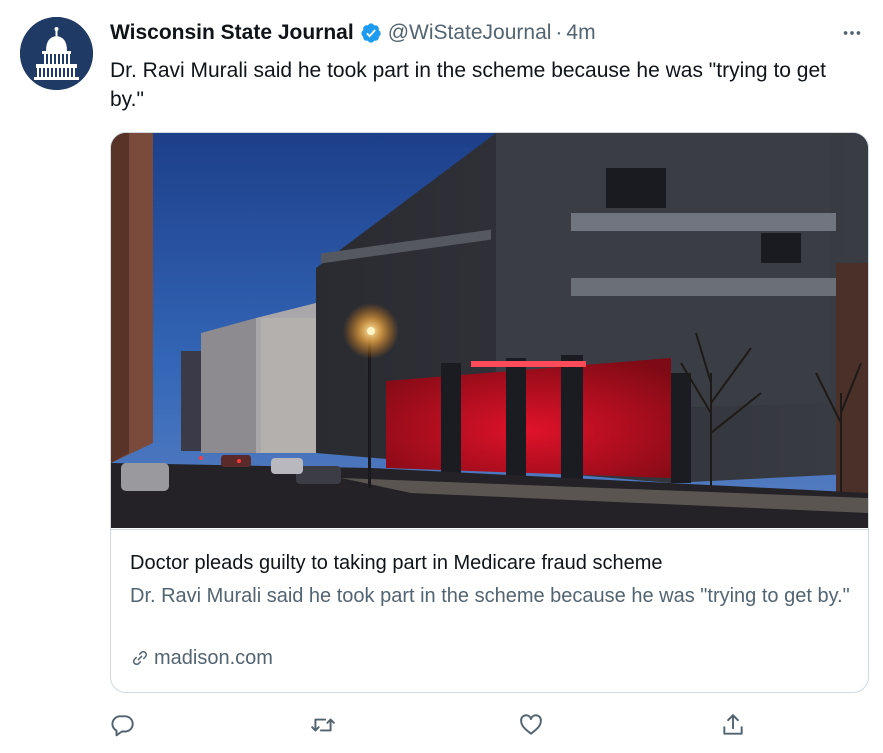 This screenshot has width=883, height=753. I want to click on verified-badge-icon, so click(371, 33).